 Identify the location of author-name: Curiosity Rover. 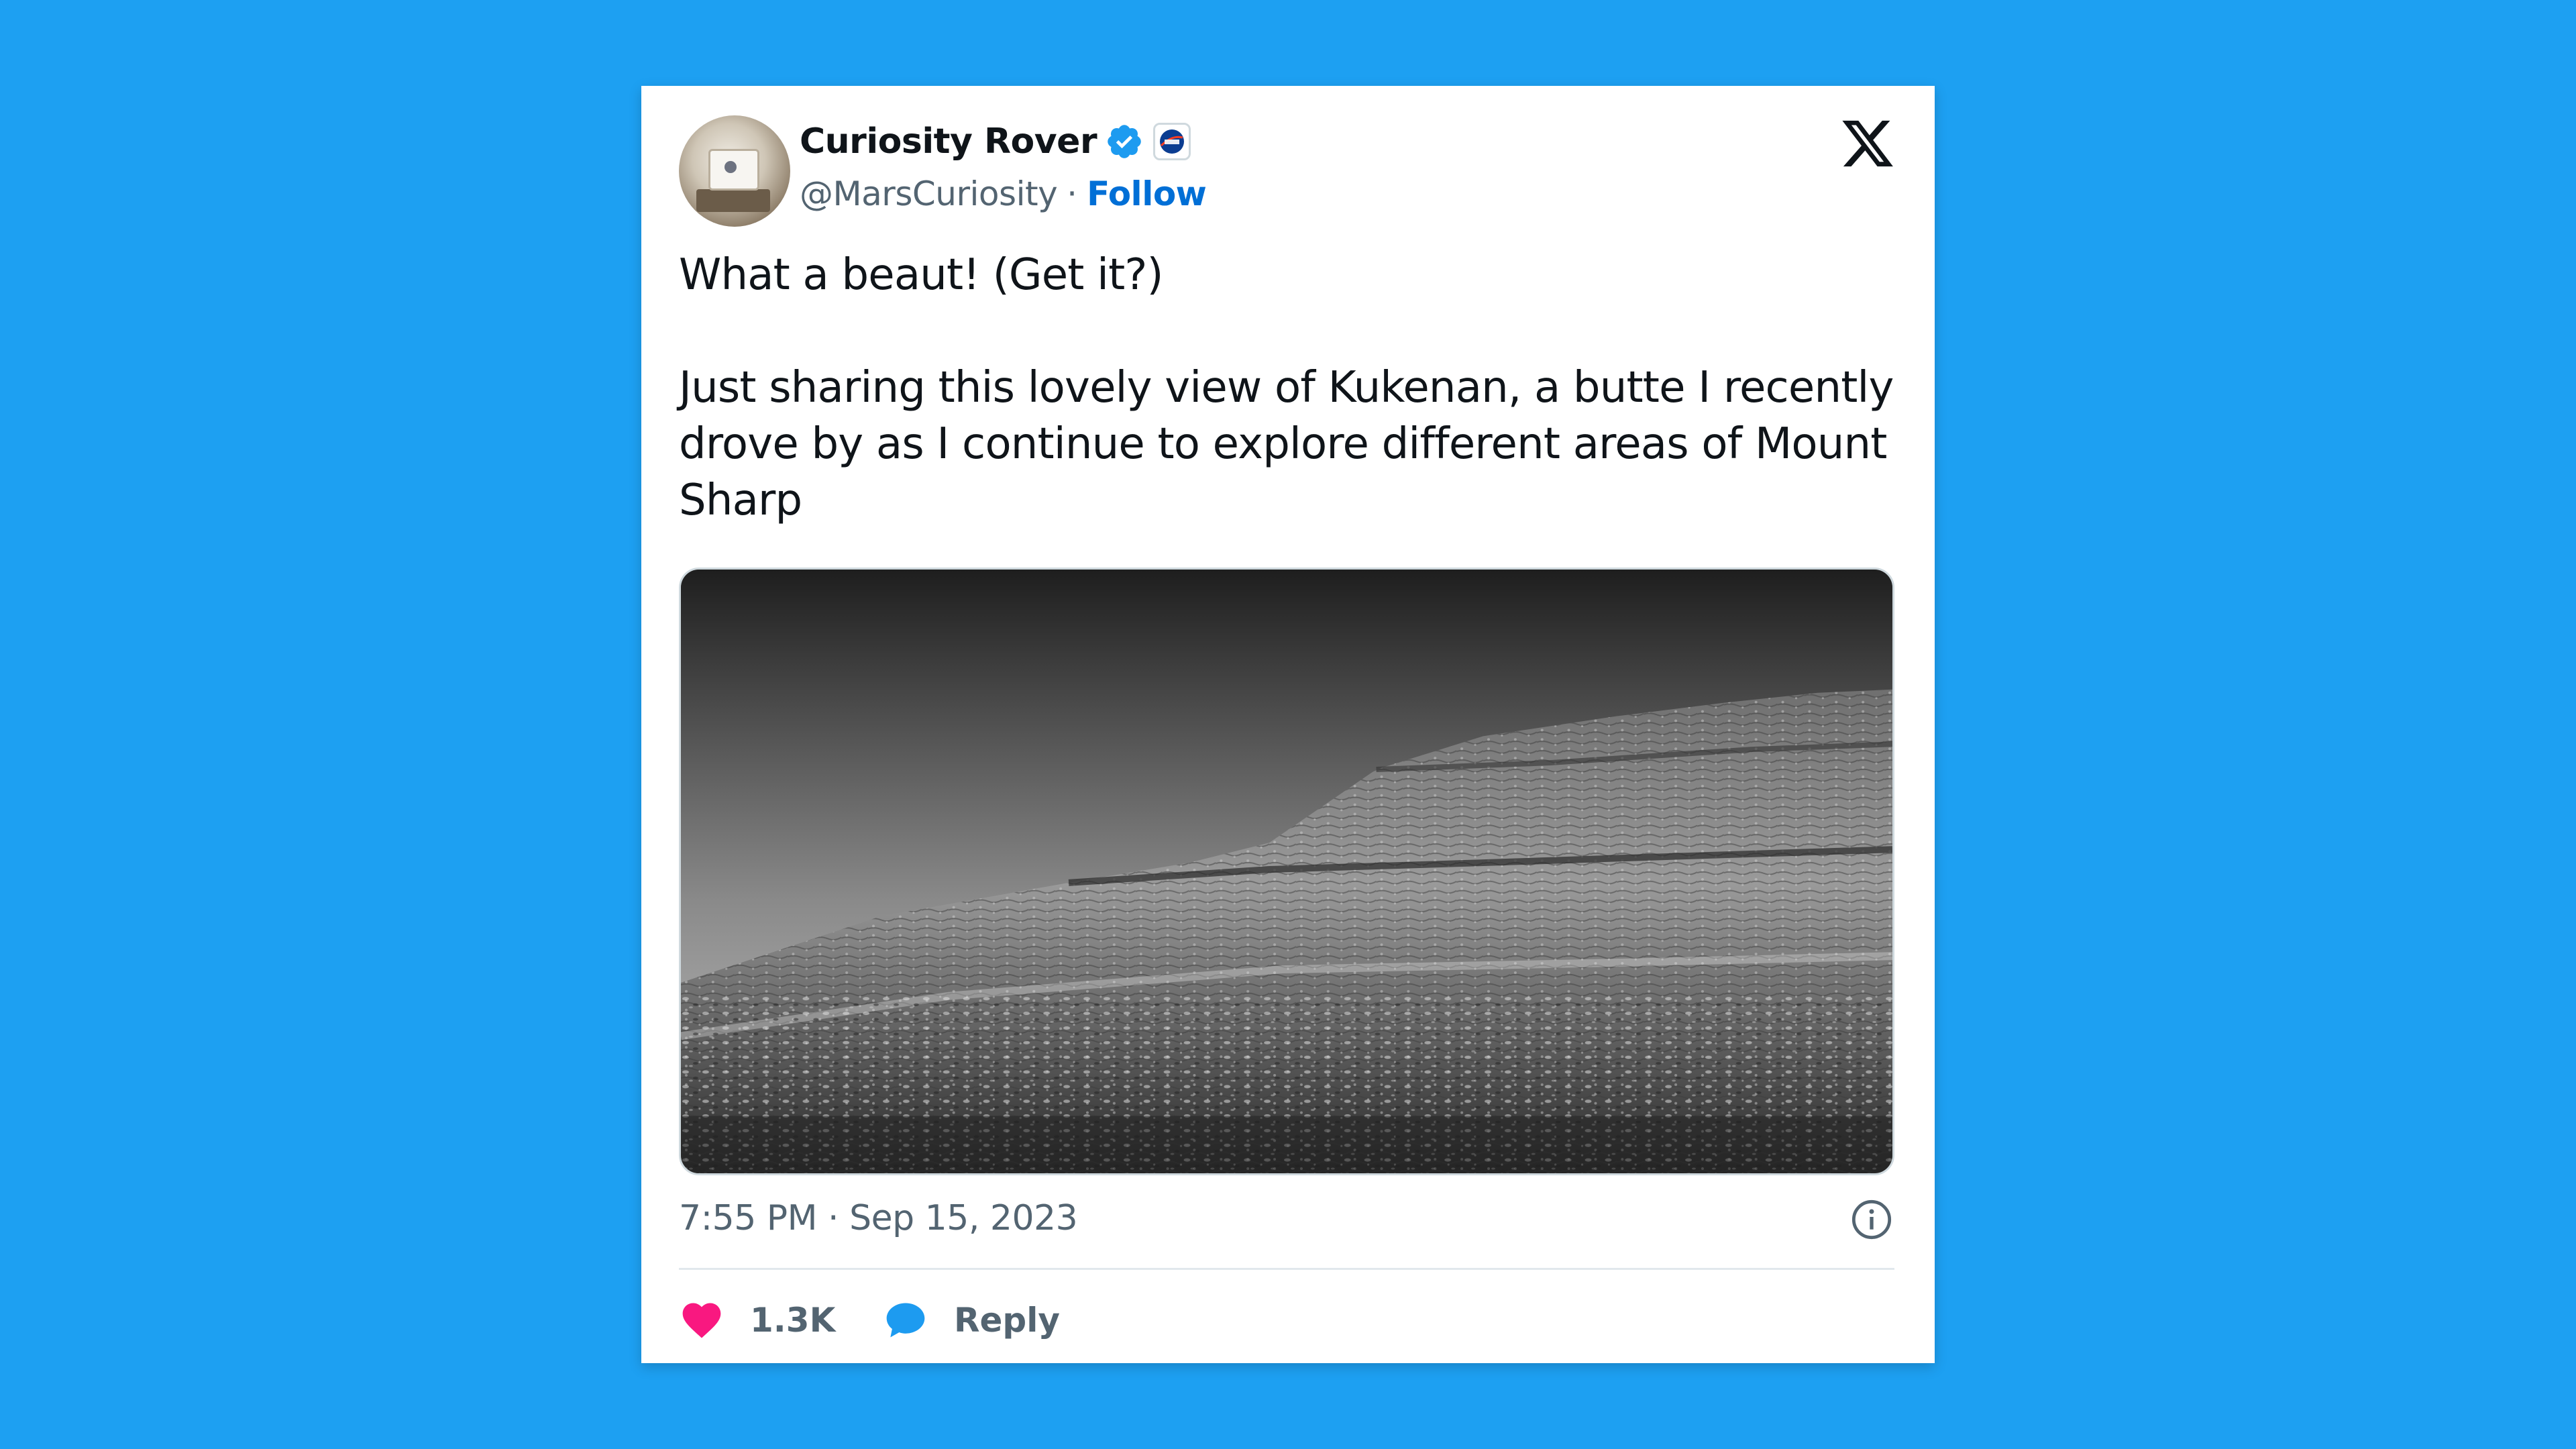
(948, 141).